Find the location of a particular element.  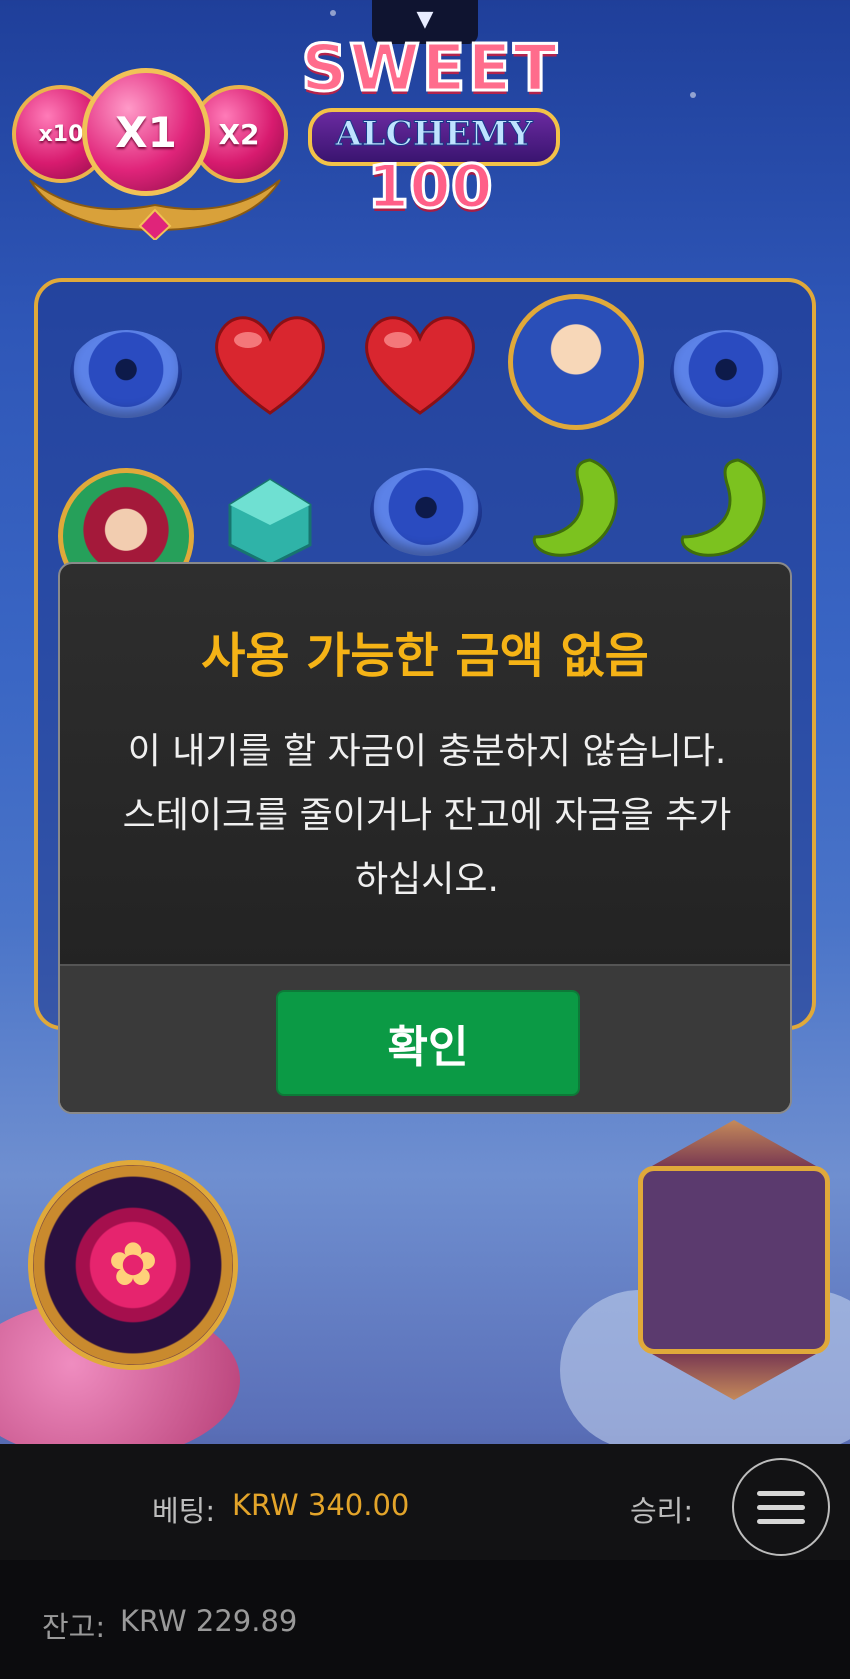

multiplier-right-label: X2 is located at coordinates (239, 134).